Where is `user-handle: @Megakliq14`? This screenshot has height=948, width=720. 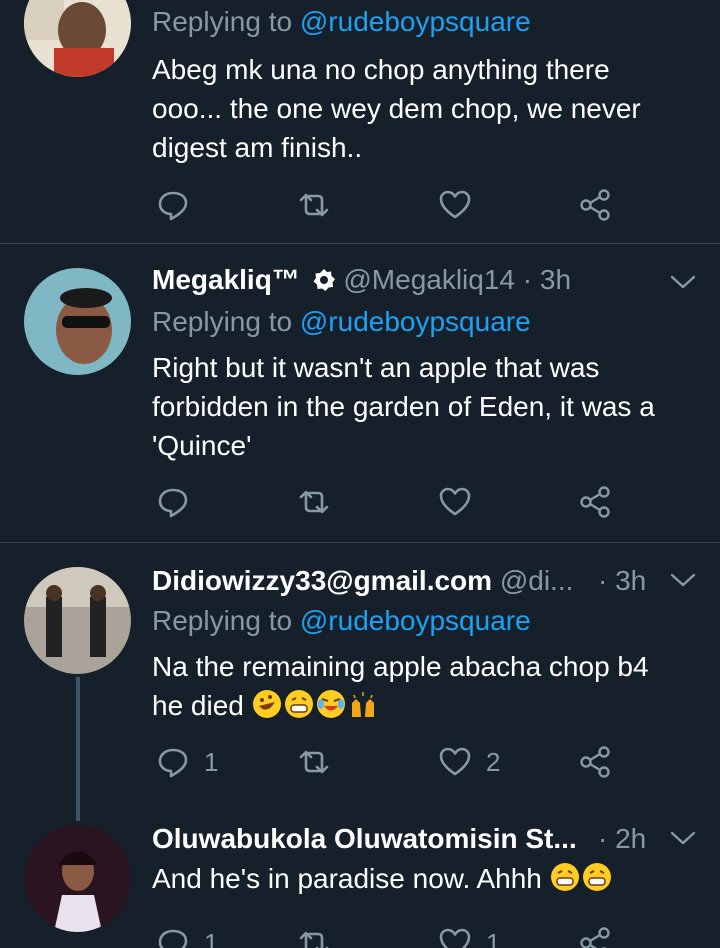 user-handle: @Megakliq14 is located at coordinates (429, 279).